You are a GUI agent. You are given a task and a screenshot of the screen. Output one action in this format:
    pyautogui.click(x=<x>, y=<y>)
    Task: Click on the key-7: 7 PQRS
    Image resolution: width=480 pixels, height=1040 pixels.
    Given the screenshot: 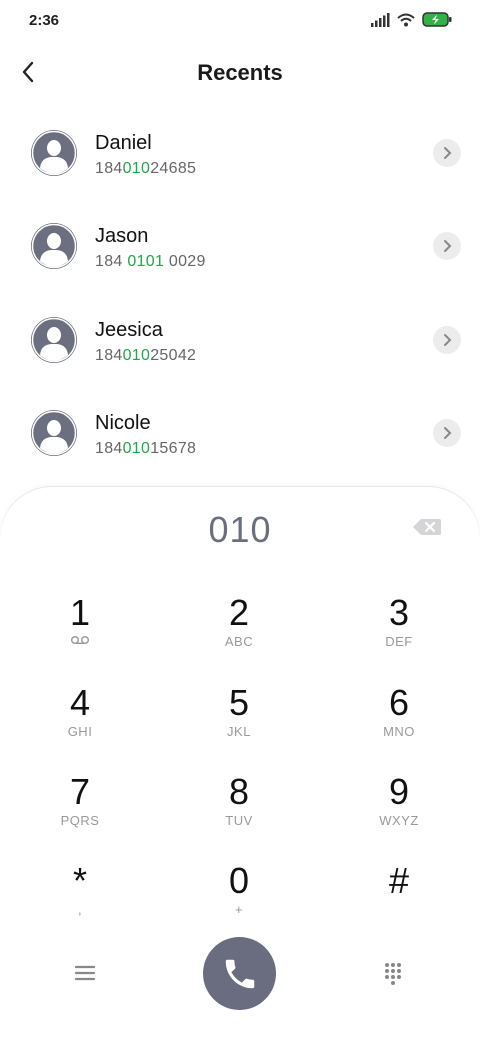 What is the action you would take?
    pyautogui.click(x=80, y=812)
    